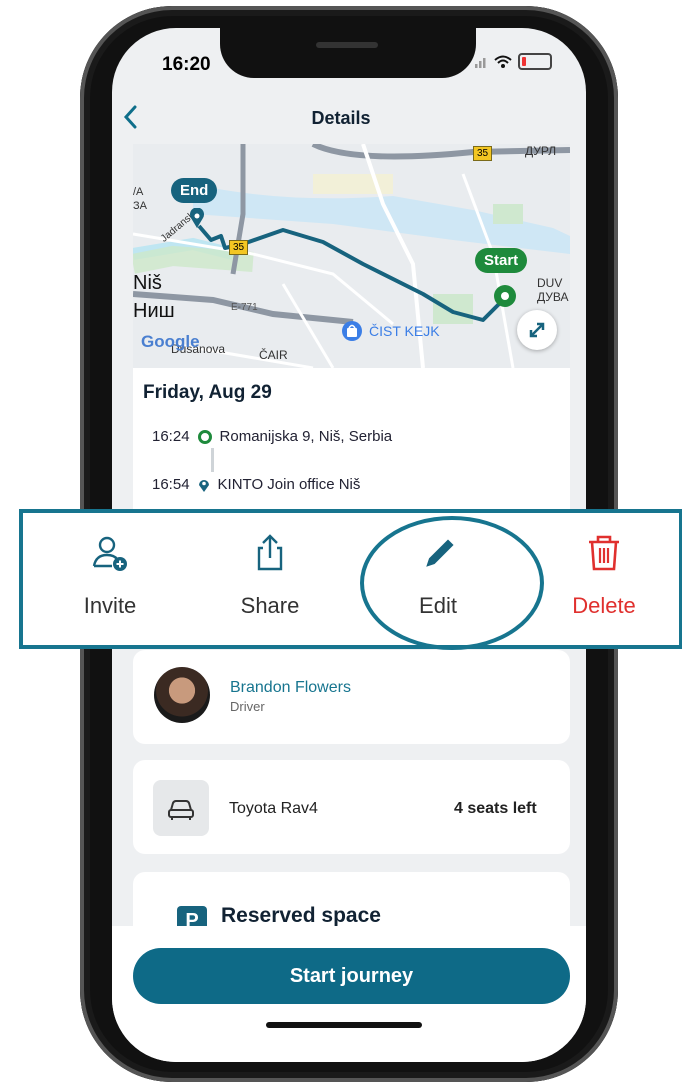  Describe the element at coordinates (109, 553) in the screenshot. I see `add-user-icon` at that location.